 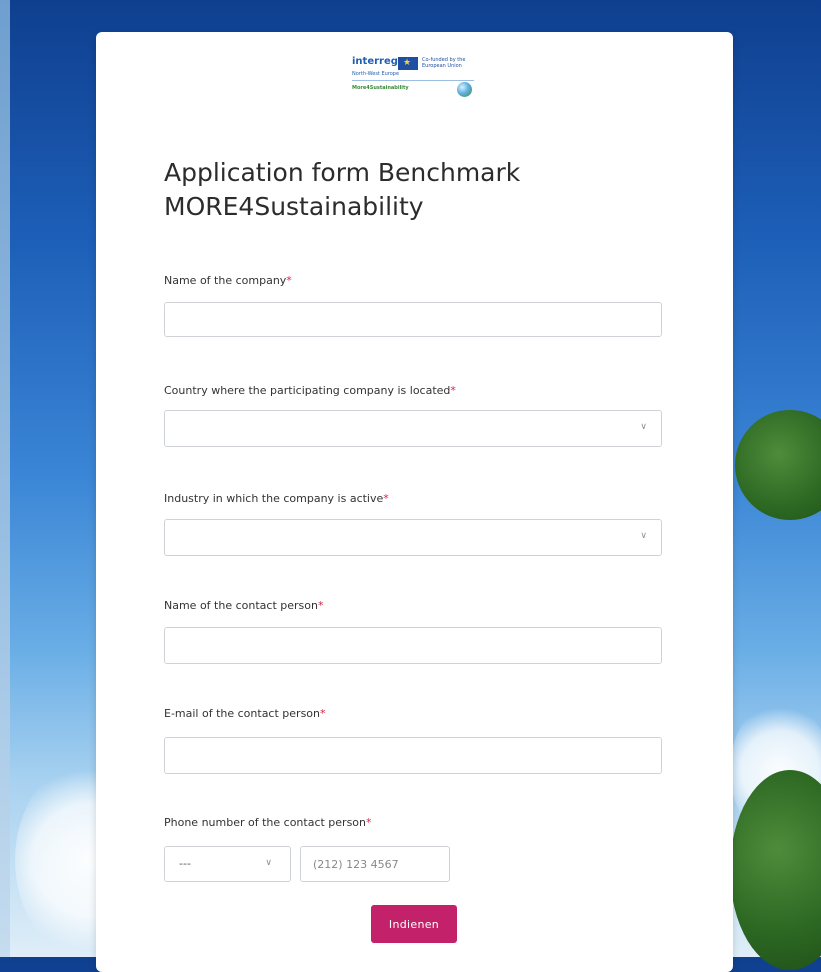 I want to click on phone-number-field, so click(x=375, y=864).